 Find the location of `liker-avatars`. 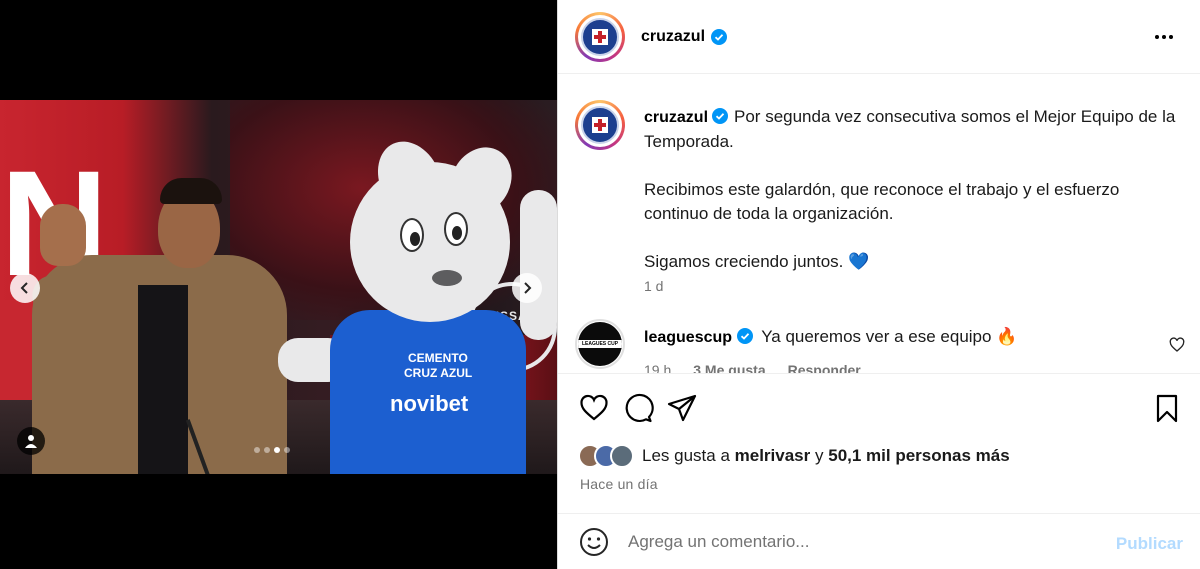

liker-avatars is located at coordinates (606, 456).